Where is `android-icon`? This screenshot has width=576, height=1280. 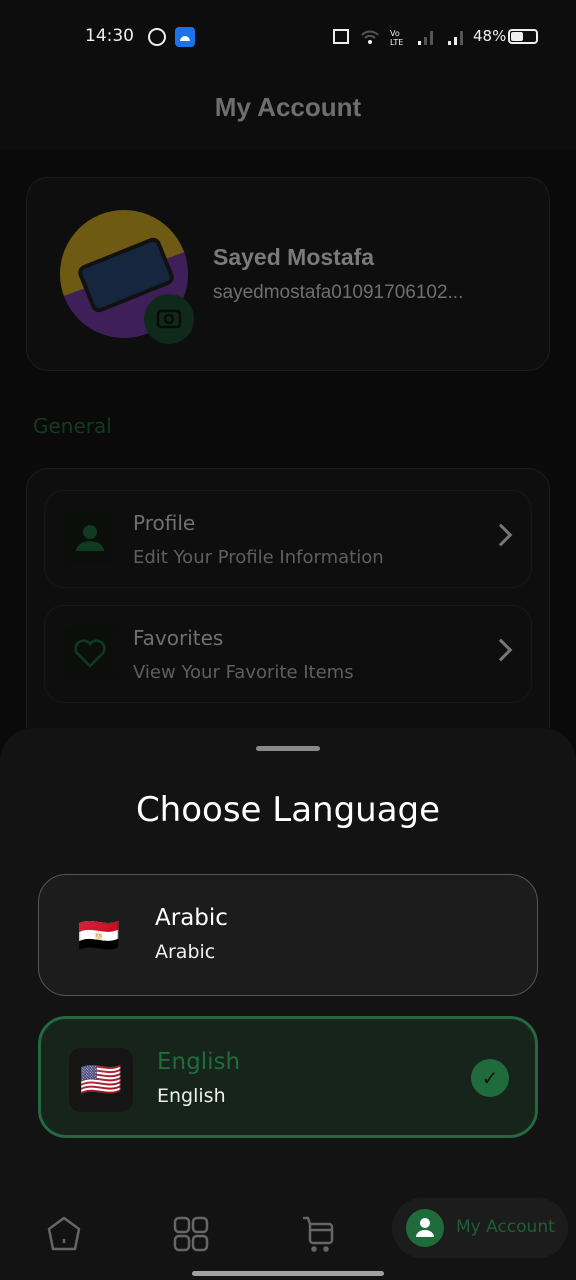 android-icon is located at coordinates (185, 37).